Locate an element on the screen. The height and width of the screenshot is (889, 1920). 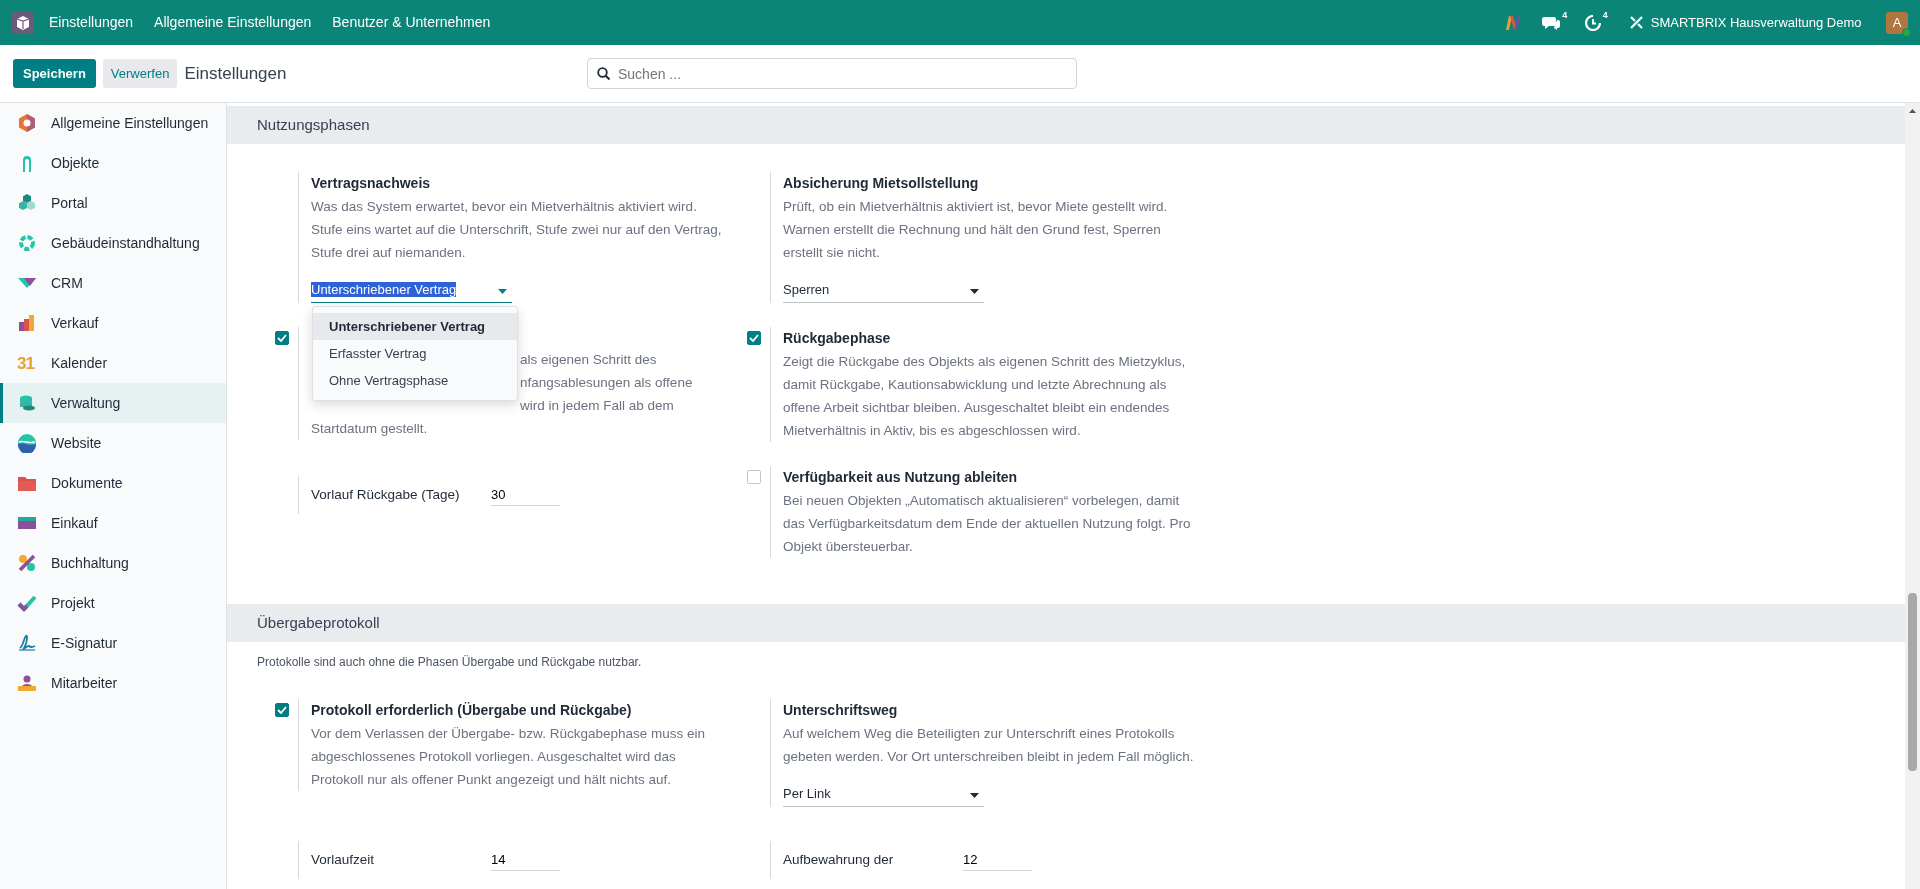
sidebar-item: CRM is located at coordinates (113, 283).